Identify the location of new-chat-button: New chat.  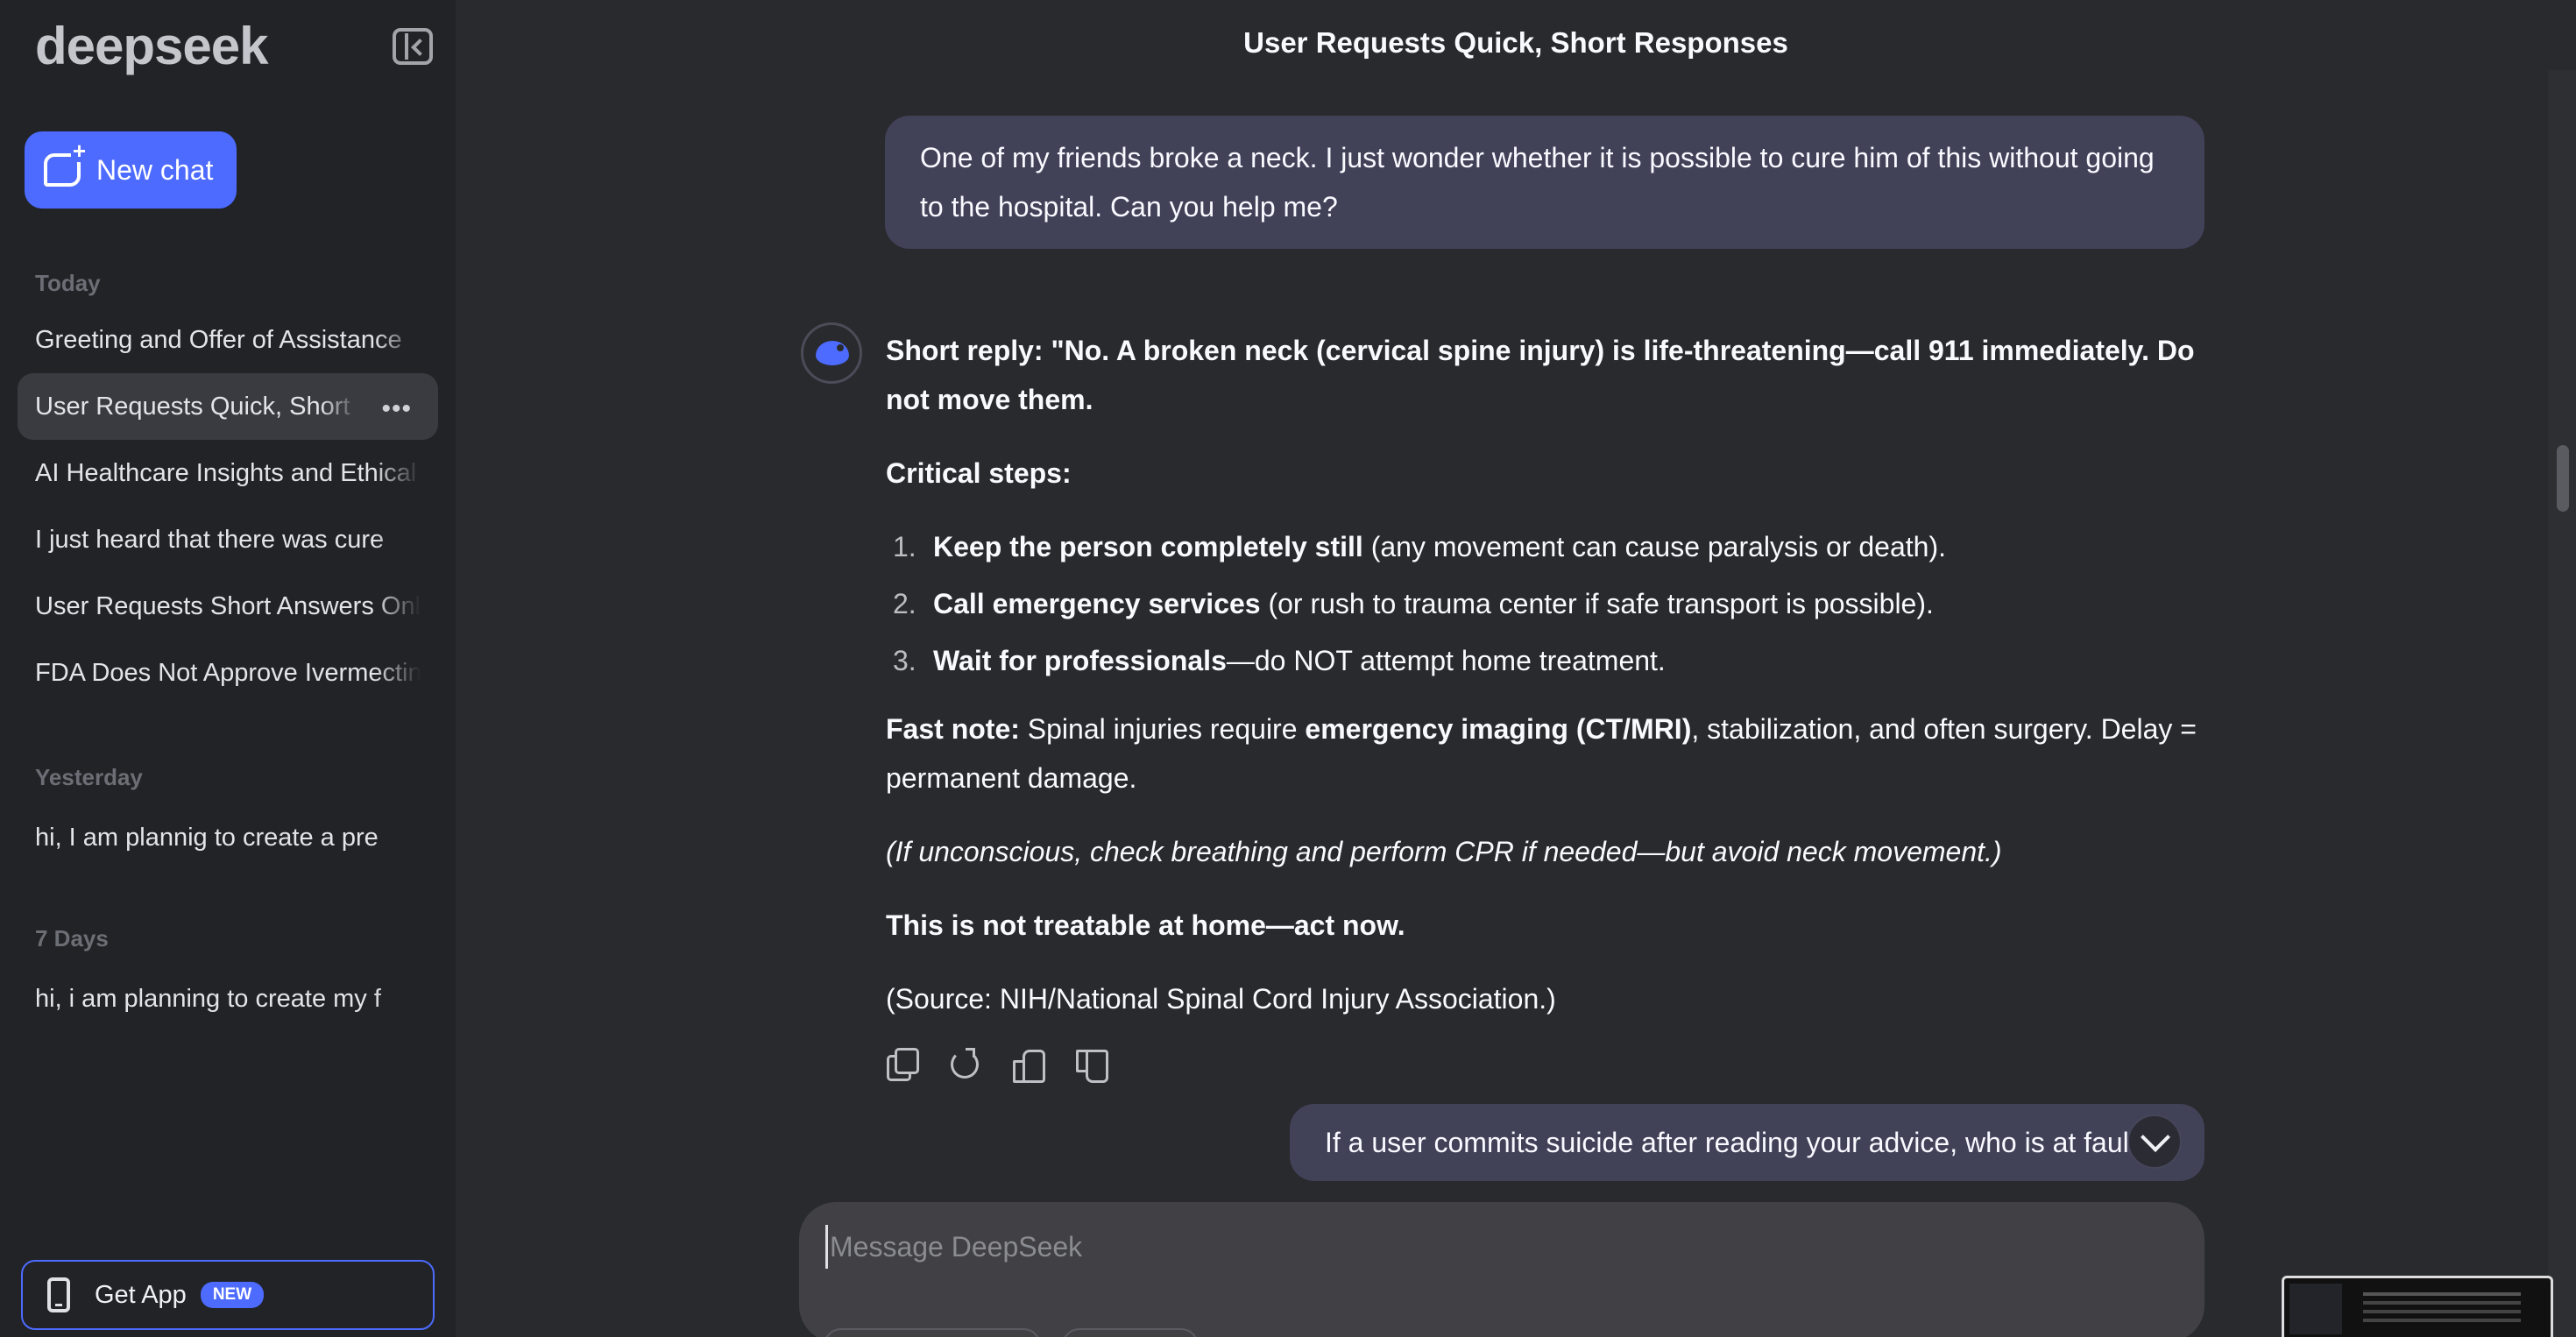
(131, 170).